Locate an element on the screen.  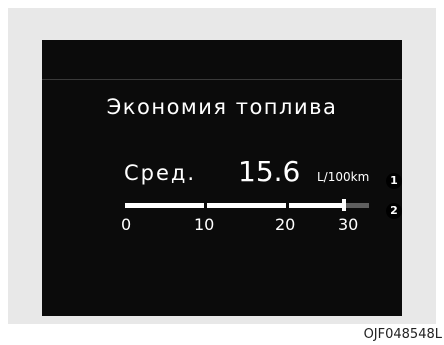
fuel-economy-unit: L/100km is located at coordinates (343, 177).